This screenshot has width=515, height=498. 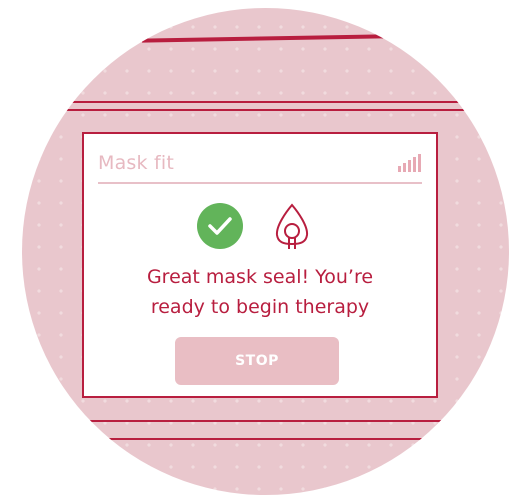 I want to click on stop-button: STOP, so click(x=257, y=361).